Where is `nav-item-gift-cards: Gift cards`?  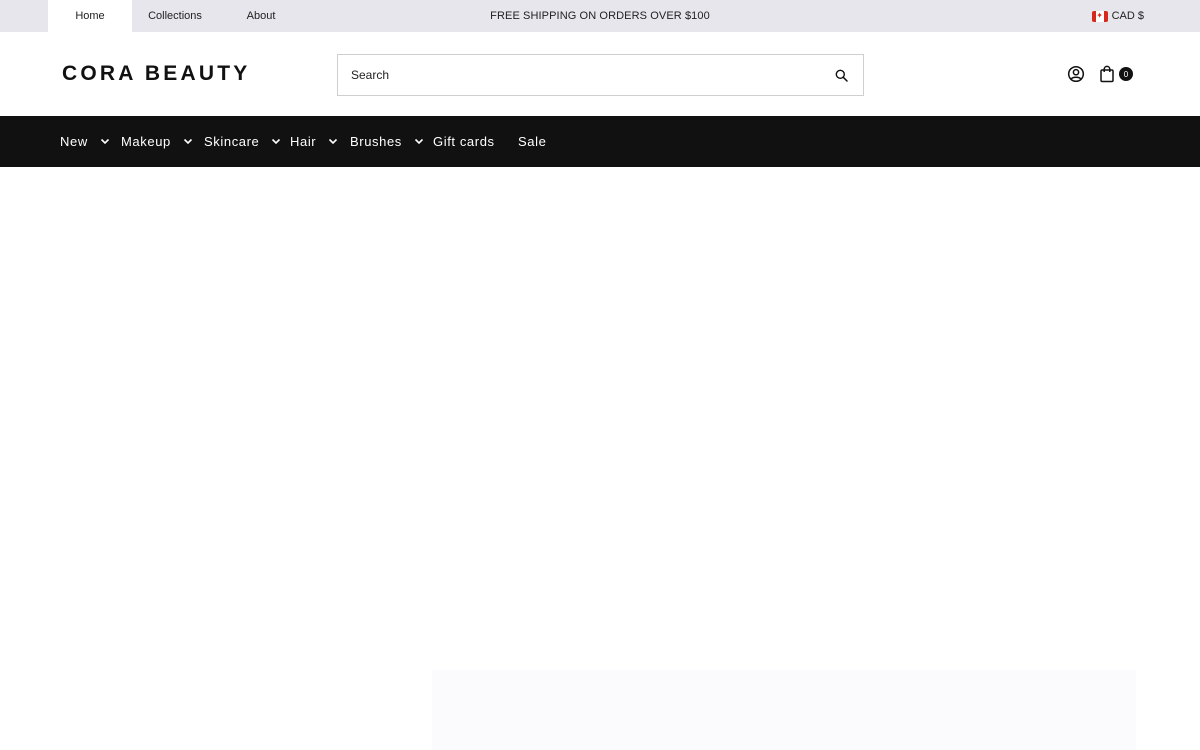 nav-item-gift-cards: Gift cards is located at coordinates (475, 141).